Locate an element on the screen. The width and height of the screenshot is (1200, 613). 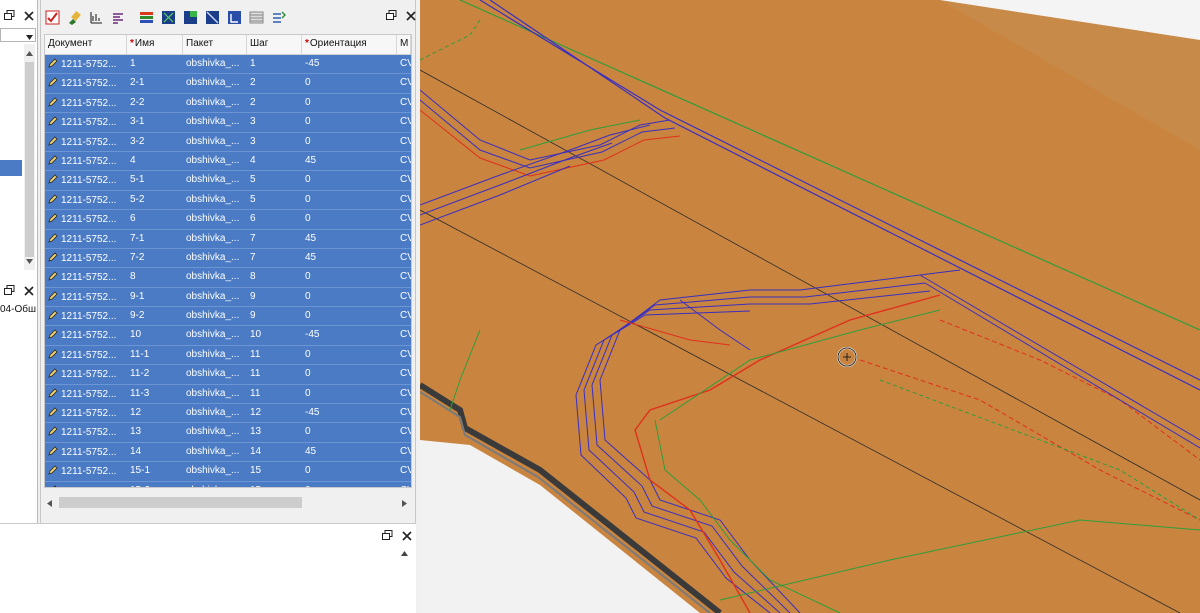
table-row: 1211-5752... 15-1 obshivka_... 15 0 CV is located at coordinates (228, 472).